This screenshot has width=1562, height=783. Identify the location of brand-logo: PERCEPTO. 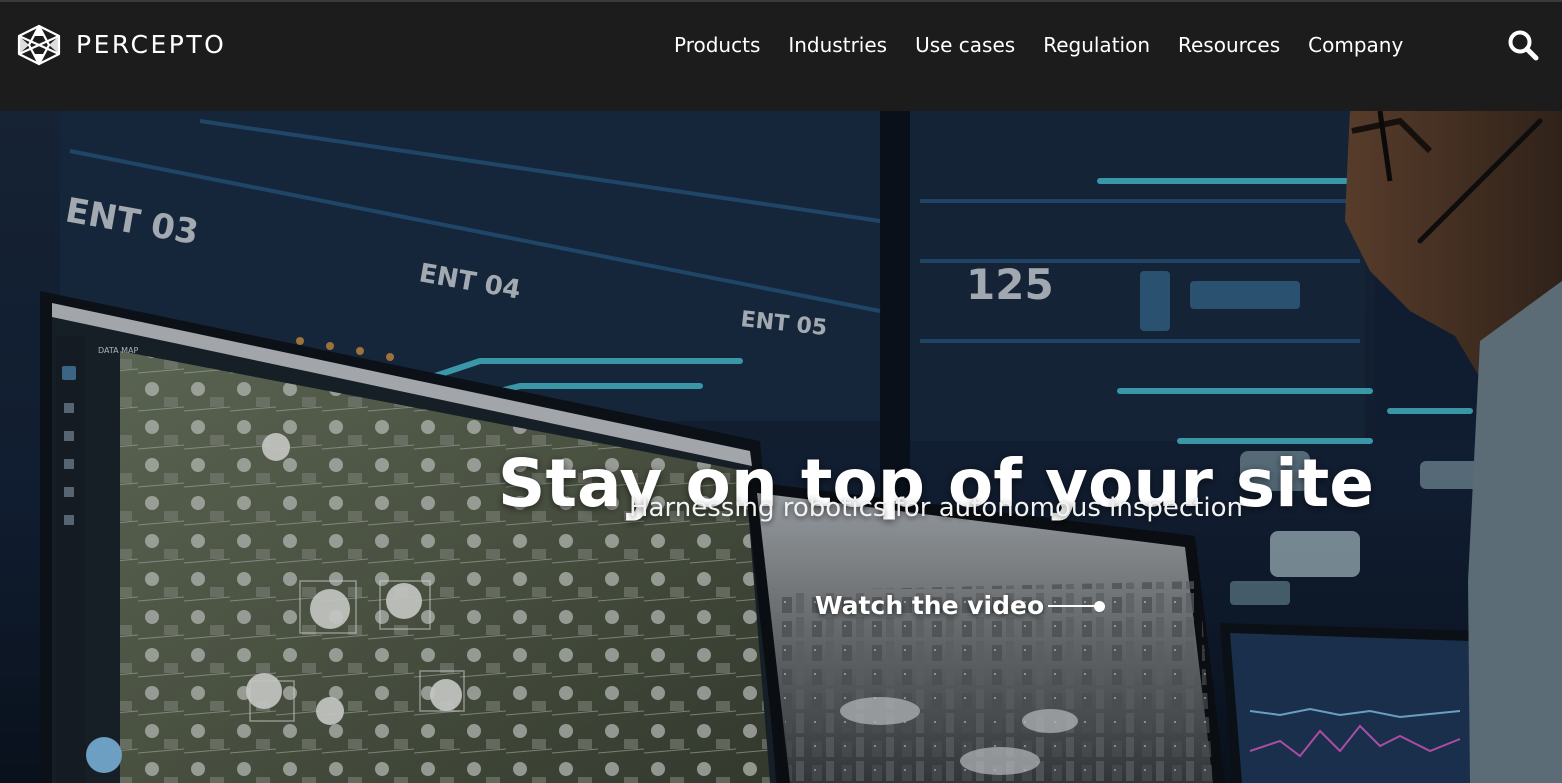
(121, 45).